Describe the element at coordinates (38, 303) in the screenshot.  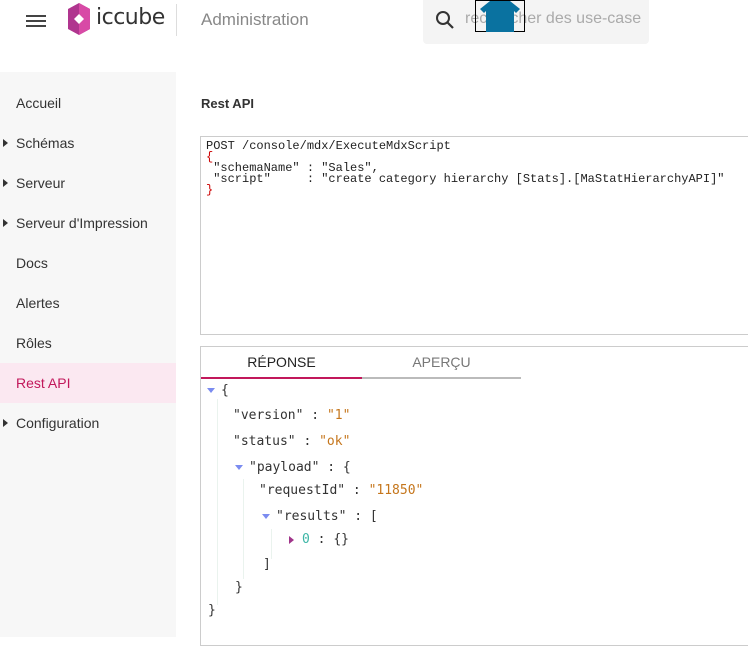
I see `sidebar-item-label: Alertes` at that location.